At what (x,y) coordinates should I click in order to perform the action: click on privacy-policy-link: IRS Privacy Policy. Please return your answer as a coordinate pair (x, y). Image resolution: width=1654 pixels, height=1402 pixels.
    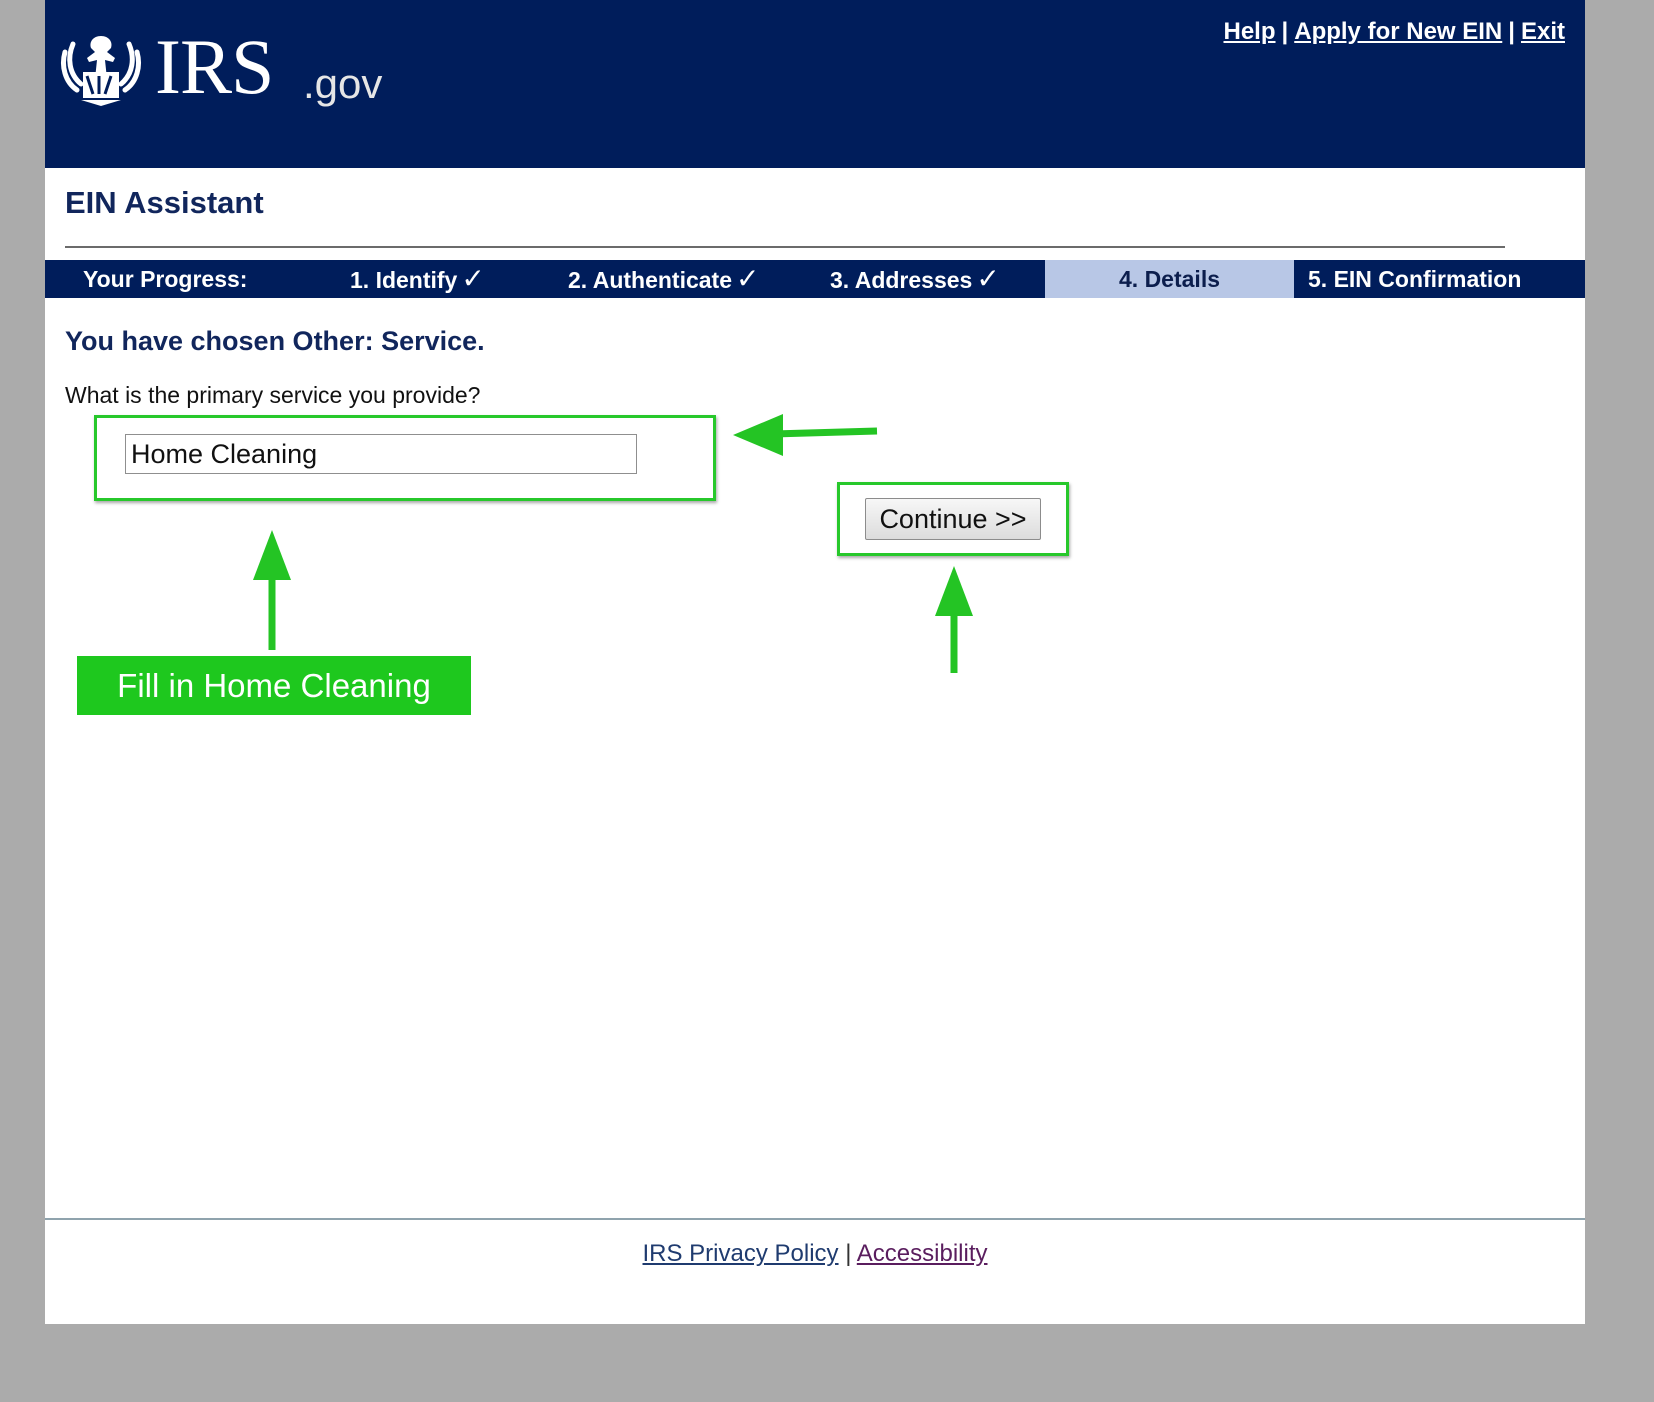
    Looking at the image, I should click on (741, 1253).